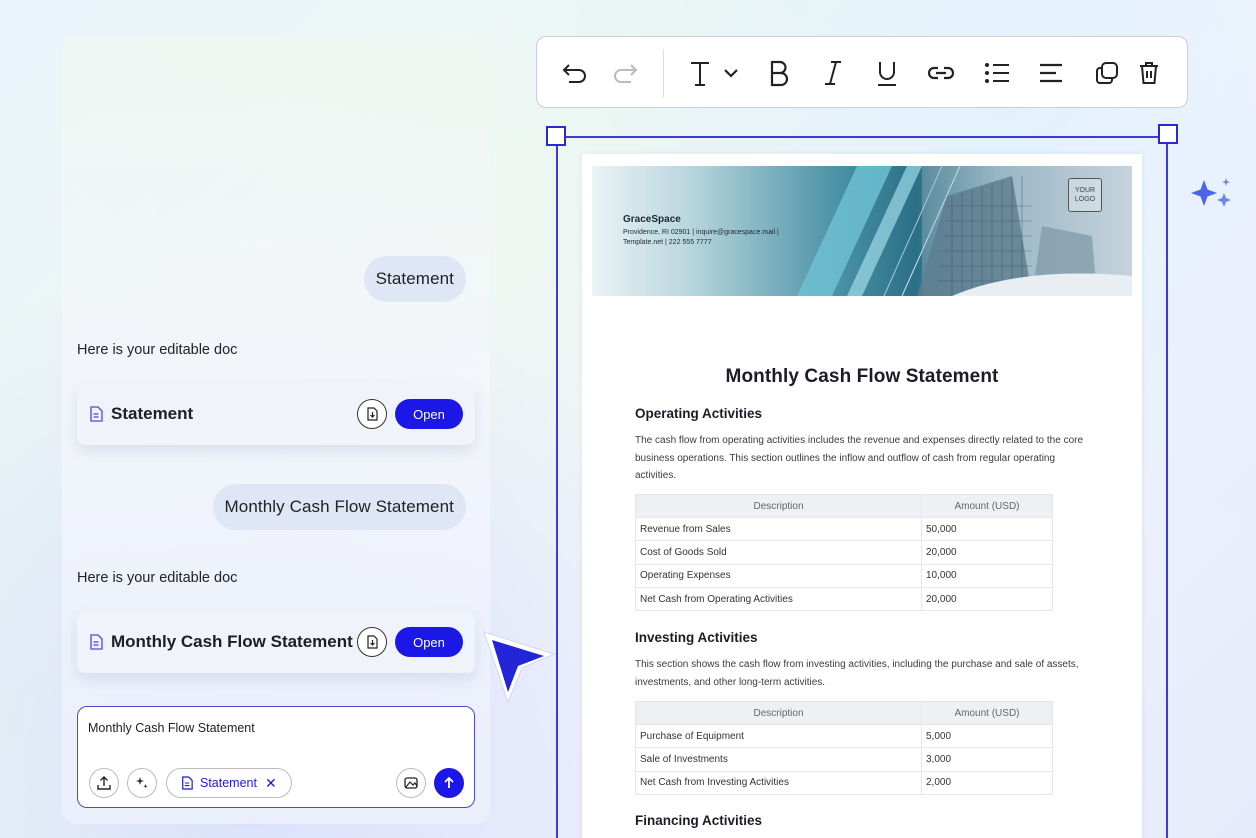  Describe the element at coordinates (699, 820) in the screenshot. I see `section-heading: Financing Activities` at that location.